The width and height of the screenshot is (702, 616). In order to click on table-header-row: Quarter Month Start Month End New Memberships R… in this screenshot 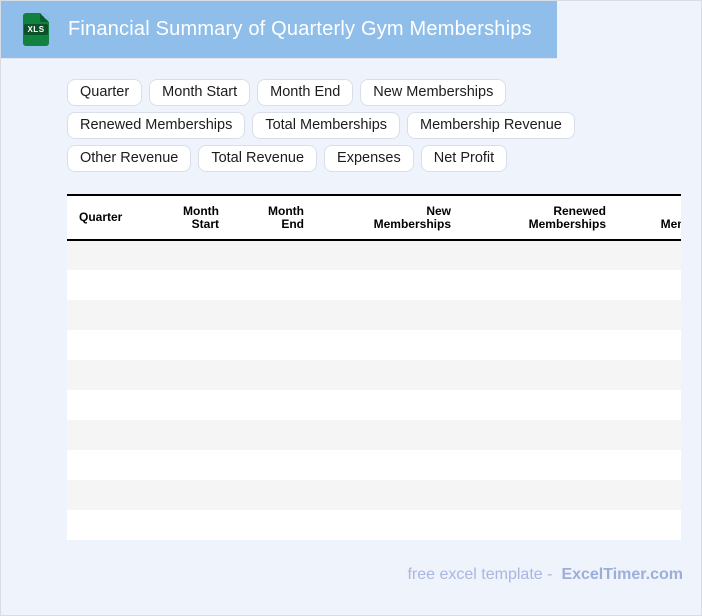, I will do `click(374, 217)`.